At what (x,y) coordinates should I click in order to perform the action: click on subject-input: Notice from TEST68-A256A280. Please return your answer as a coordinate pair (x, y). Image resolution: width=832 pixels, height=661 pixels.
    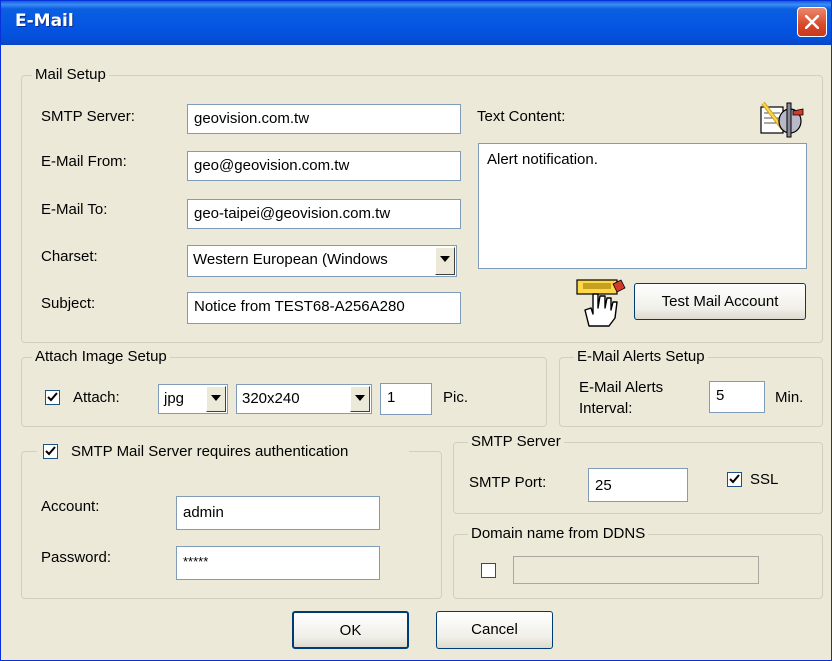
    Looking at the image, I should click on (324, 308).